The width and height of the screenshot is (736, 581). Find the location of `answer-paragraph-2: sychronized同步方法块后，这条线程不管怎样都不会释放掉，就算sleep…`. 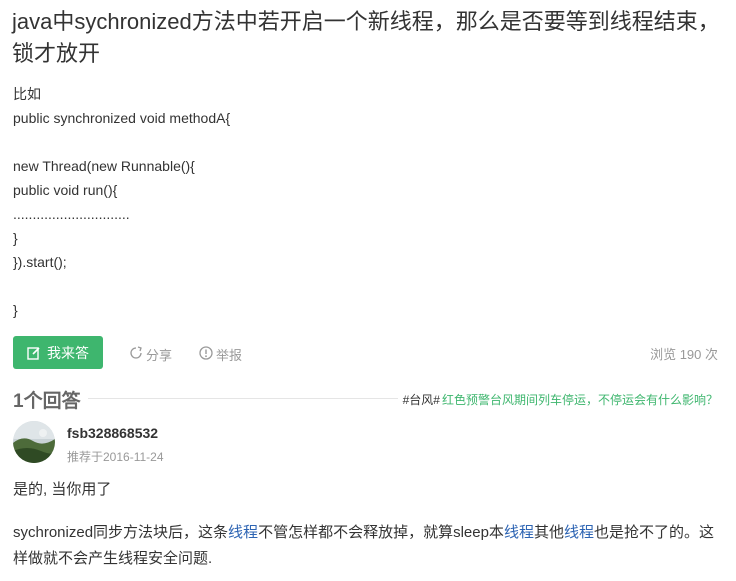

answer-paragraph-2: sychronized同步方法块后，这条线程不管怎样都不会释放掉，就算sleep… is located at coordinates (368, 546).